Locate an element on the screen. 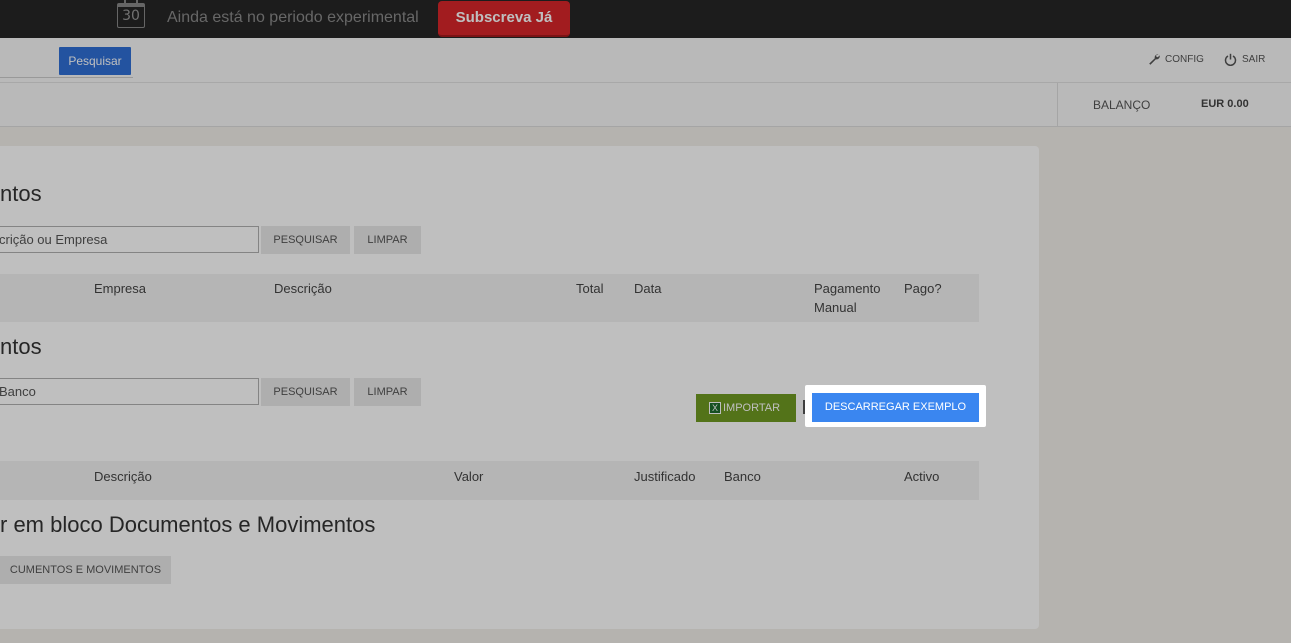 The image size is (1291, 643). documents-clear-button: LIMPAR is located at coordinates (387, 240).